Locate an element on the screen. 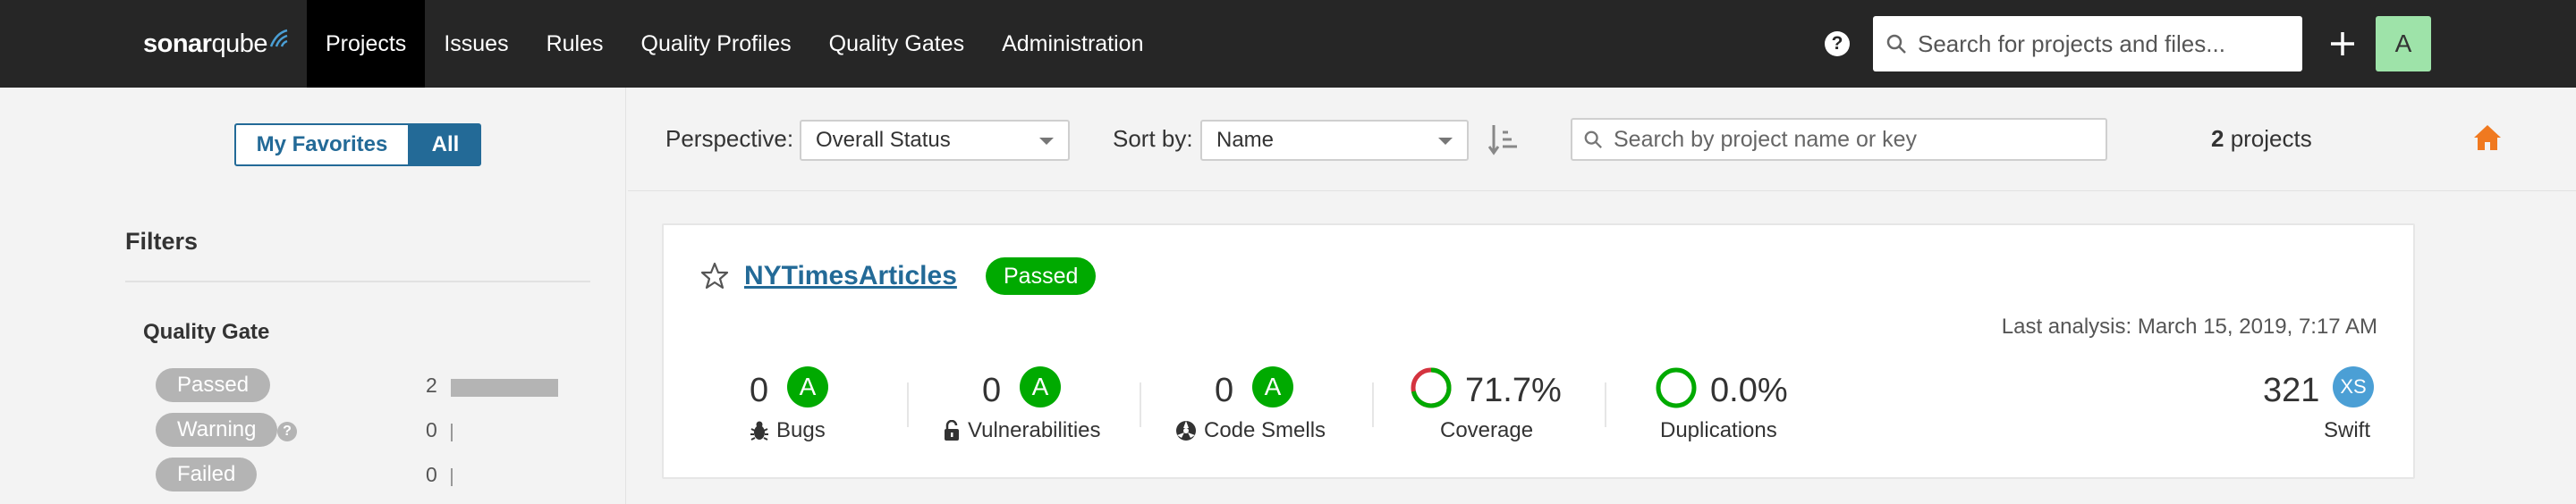 The width and height of the screenshot is (2576, 504). nav-projects: Projects is located at coordinates (366, 44).